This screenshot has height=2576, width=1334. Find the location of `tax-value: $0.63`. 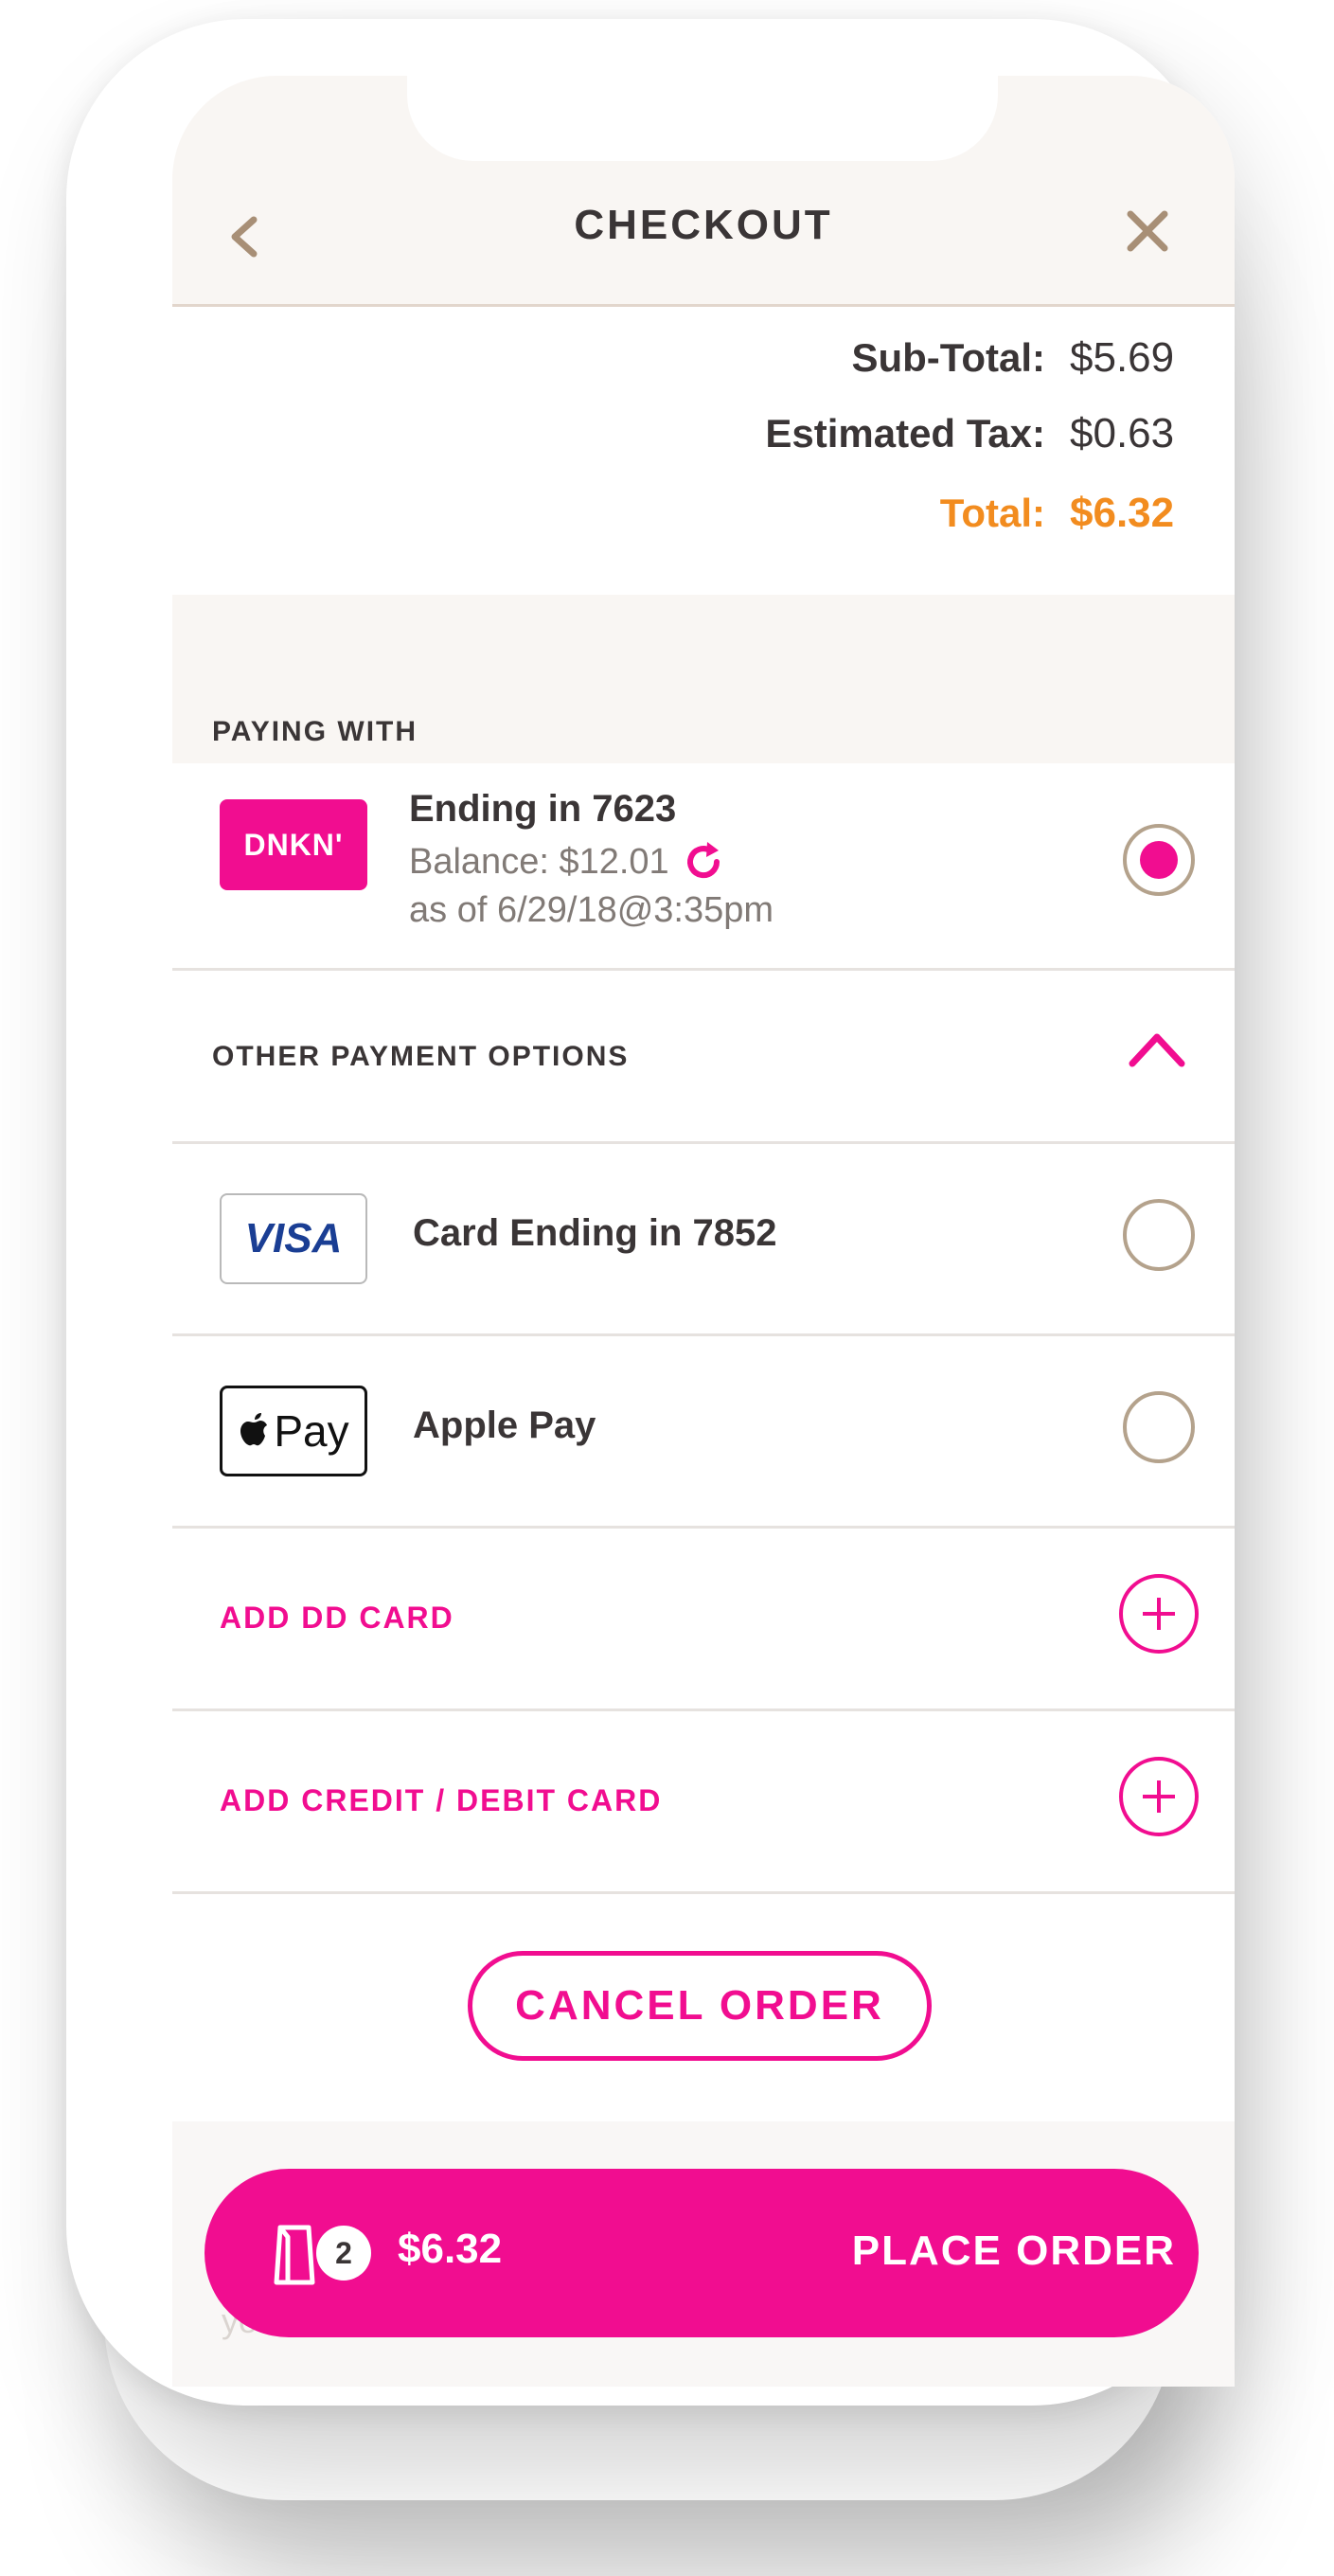

tax-value: $0.63 is located at coordinates (1122, 433).